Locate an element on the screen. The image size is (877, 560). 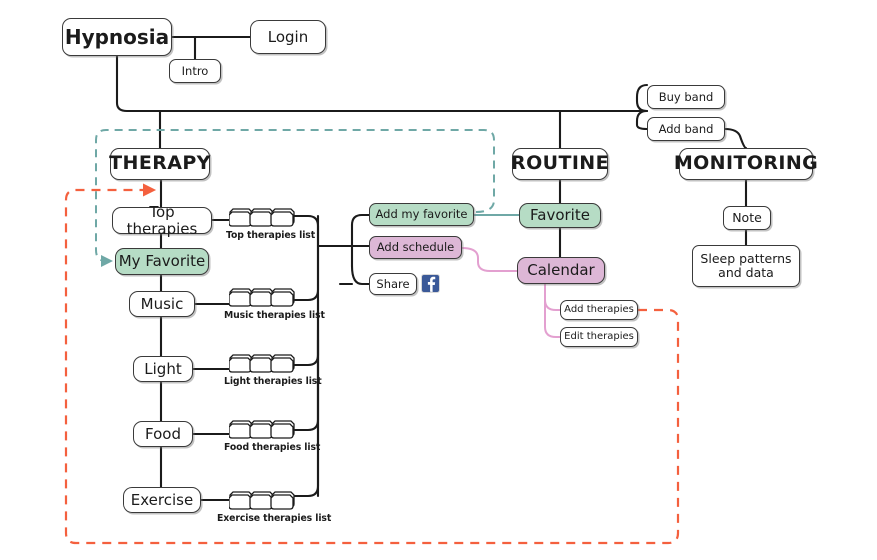
light-therapies-list-icon is located at coordinates (261, 365).